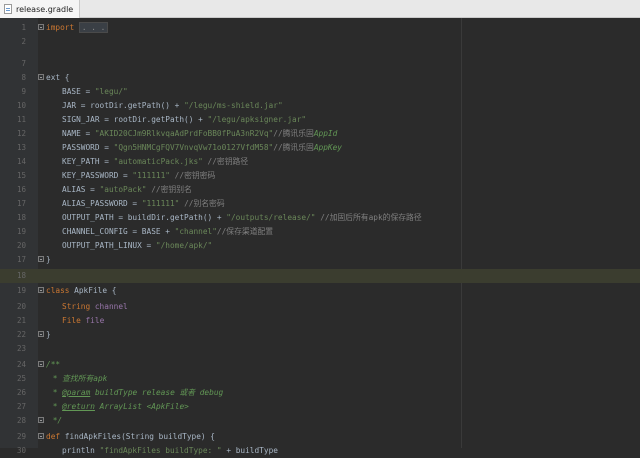 This screenshot has height=458, width=640. I want to click on code-token: buildType release 或者 debug, so click(157, 392).